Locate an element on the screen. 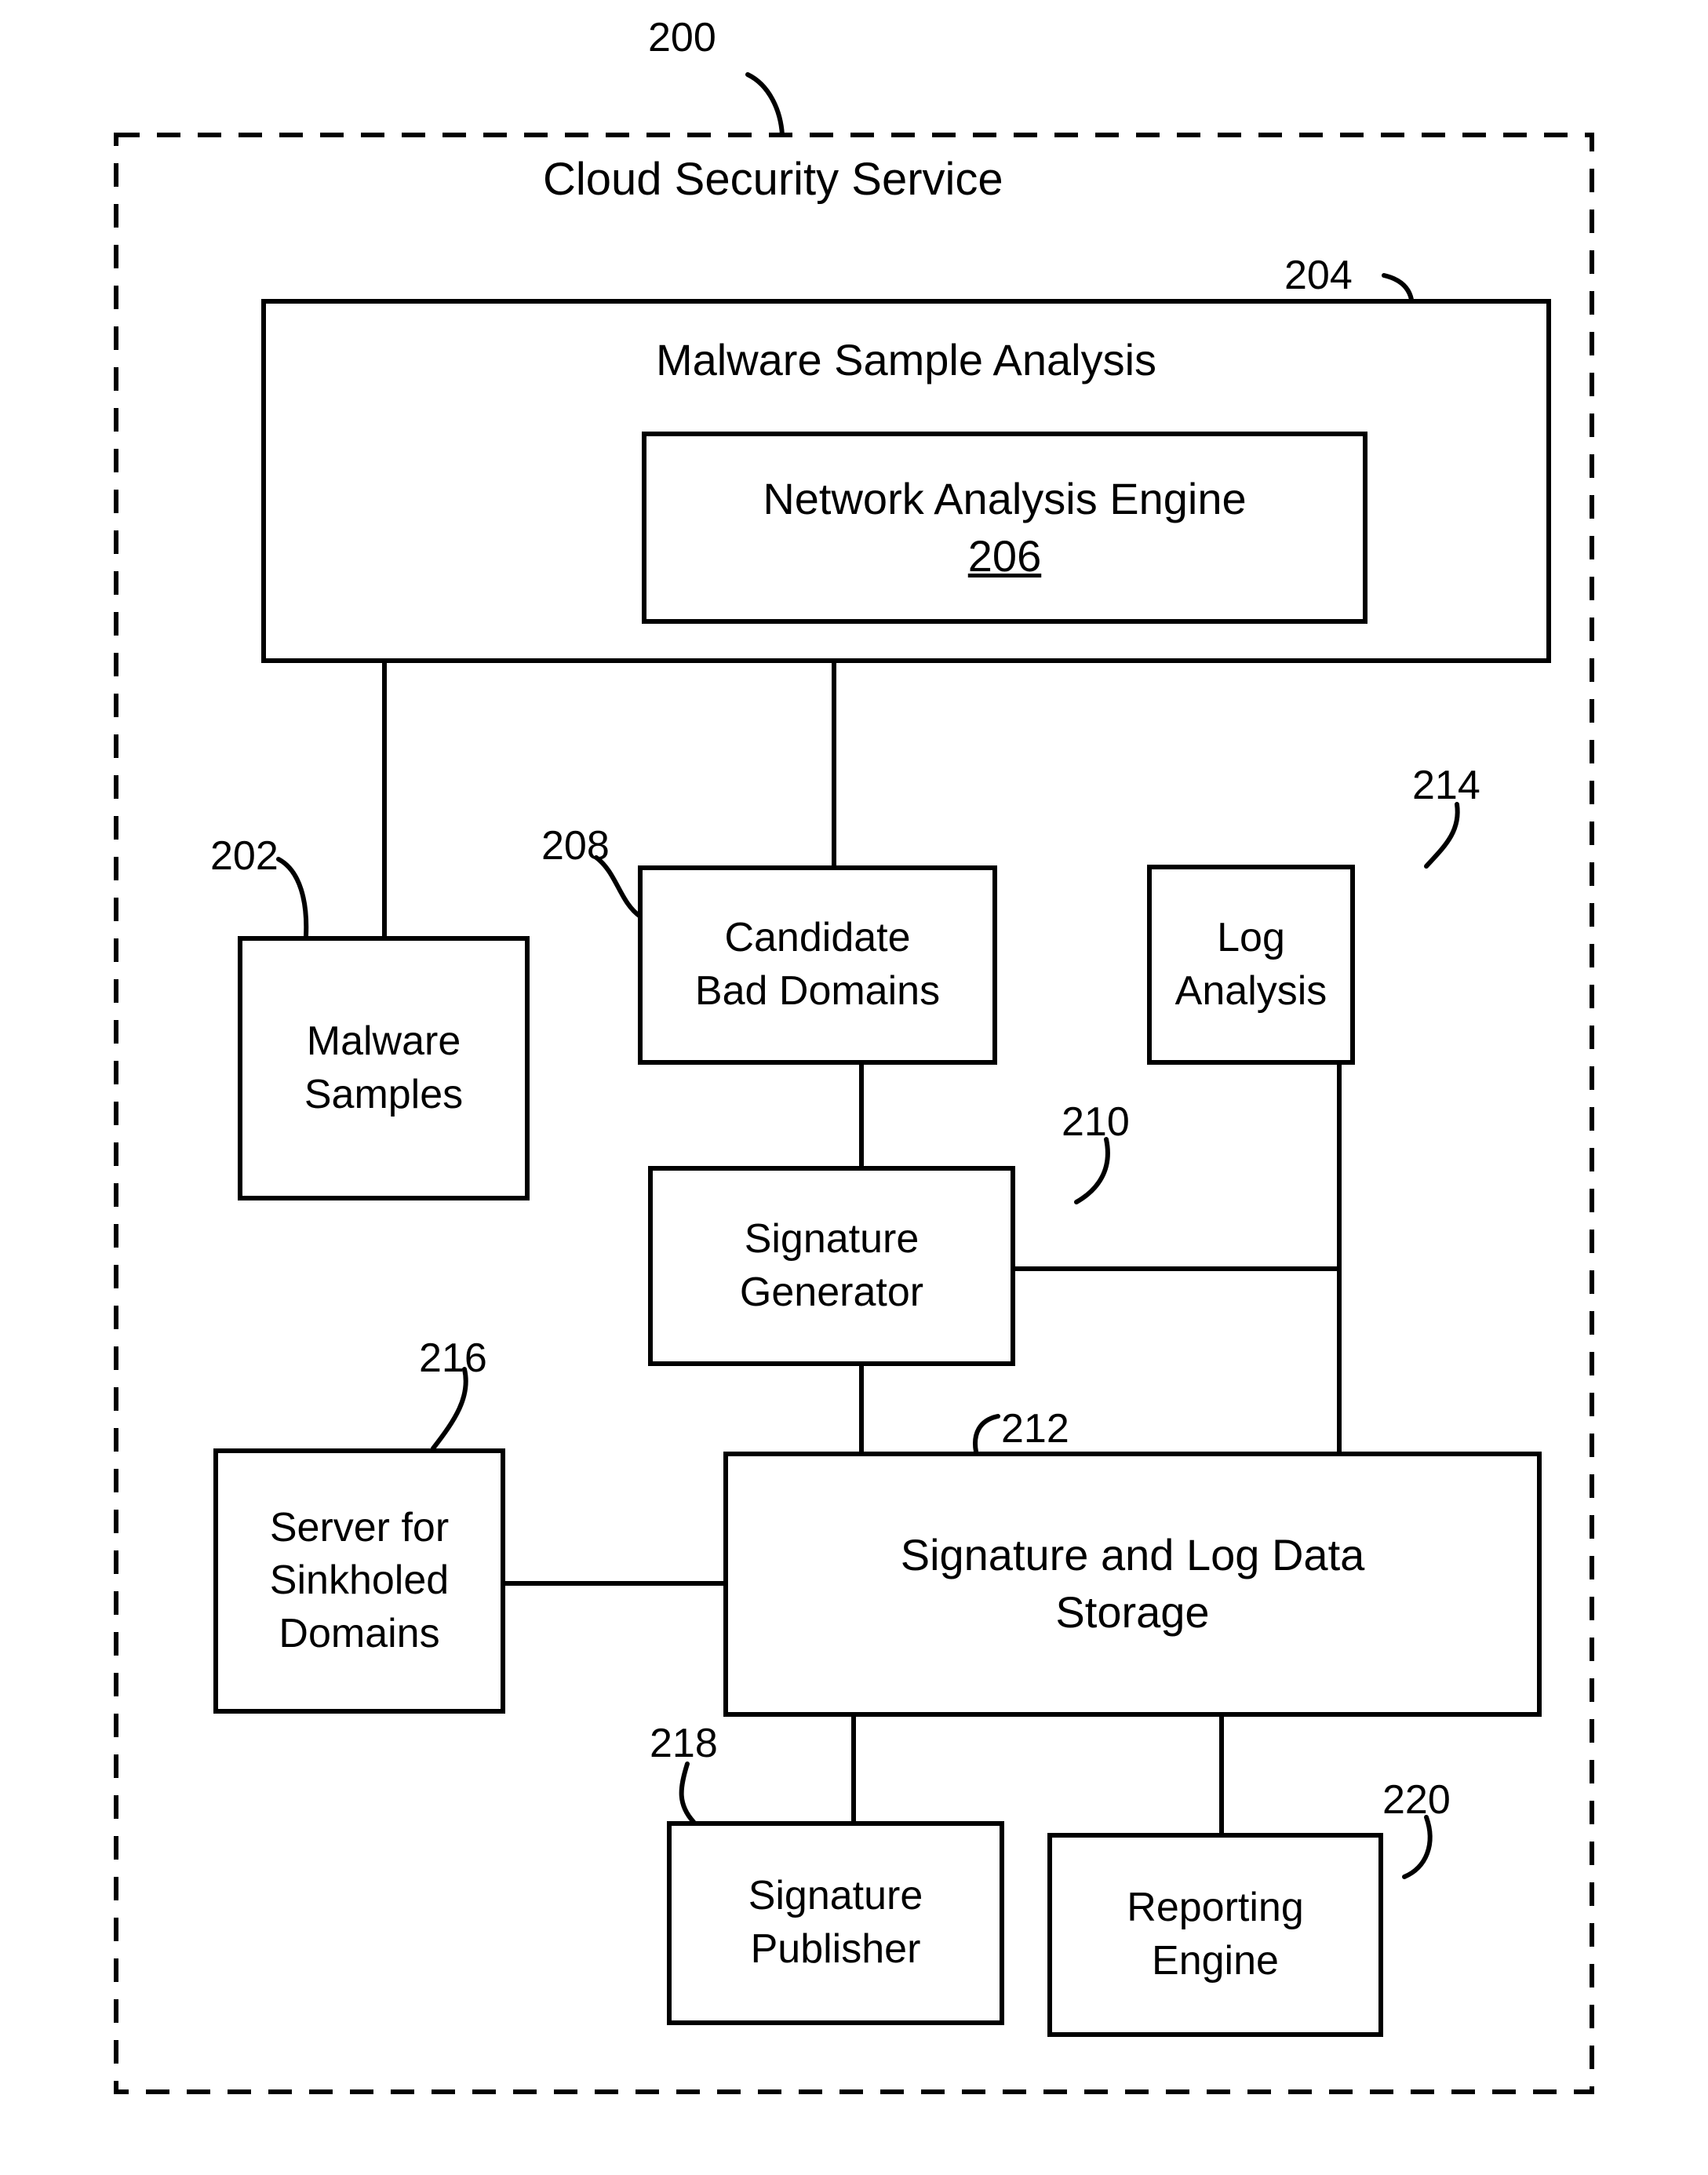 The height and width of the screenshot is (2175, 1708). block-signature-publisher: Signature Publisher is located at coordinates (835, 1923).